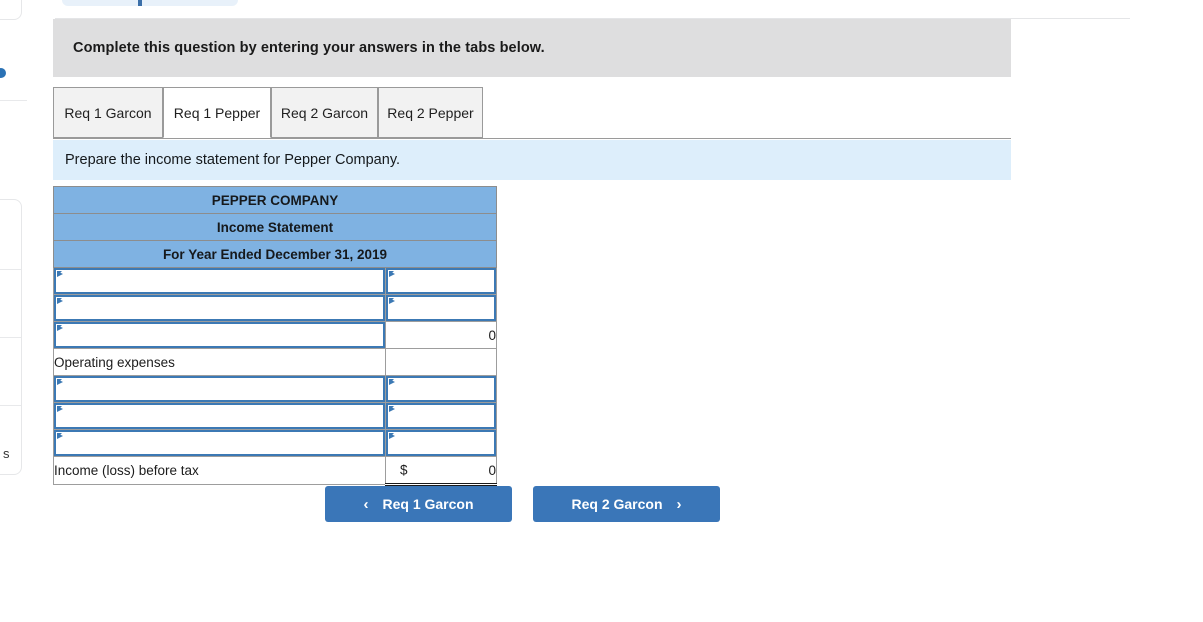 This screenshot has height=622, width=1203. I want to click on clipped-pill-top, so click(150, 3).